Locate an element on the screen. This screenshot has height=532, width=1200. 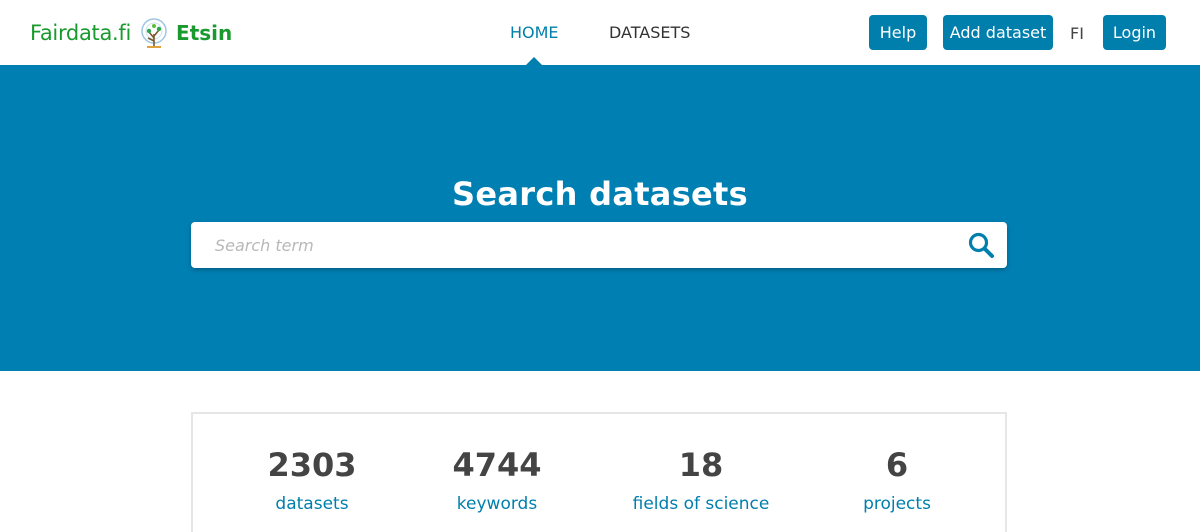
stat-label-link: fields of science is located at coordinates (701, 504).